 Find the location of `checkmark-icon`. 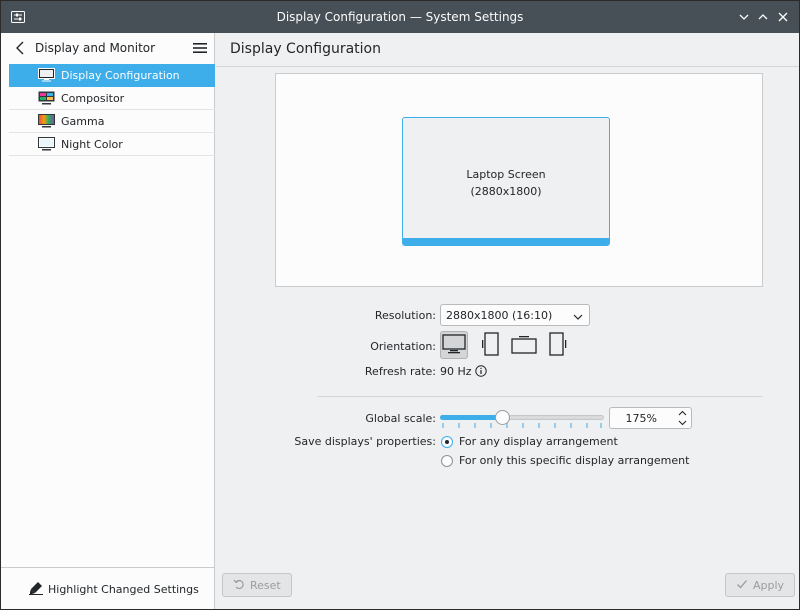

checkmark-icon is located at coordinates (742, 585).